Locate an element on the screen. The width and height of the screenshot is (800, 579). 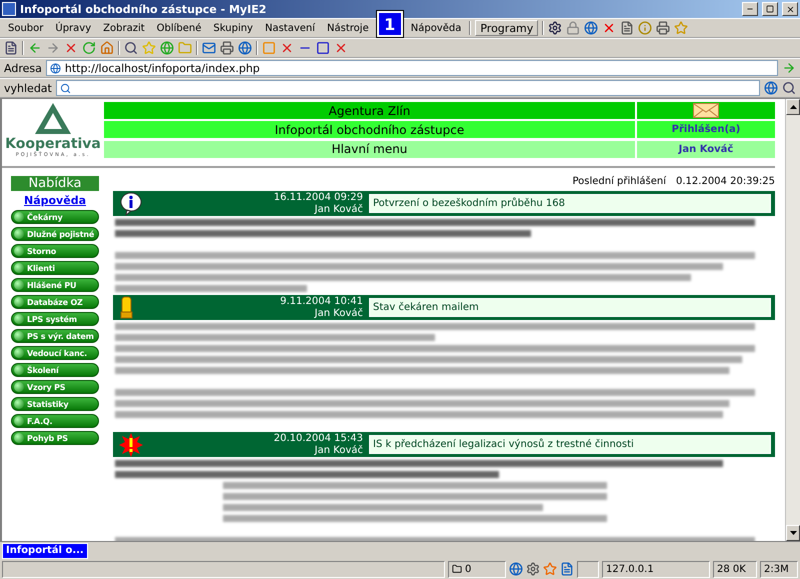
home-icon is located at coordinates (107, 48).